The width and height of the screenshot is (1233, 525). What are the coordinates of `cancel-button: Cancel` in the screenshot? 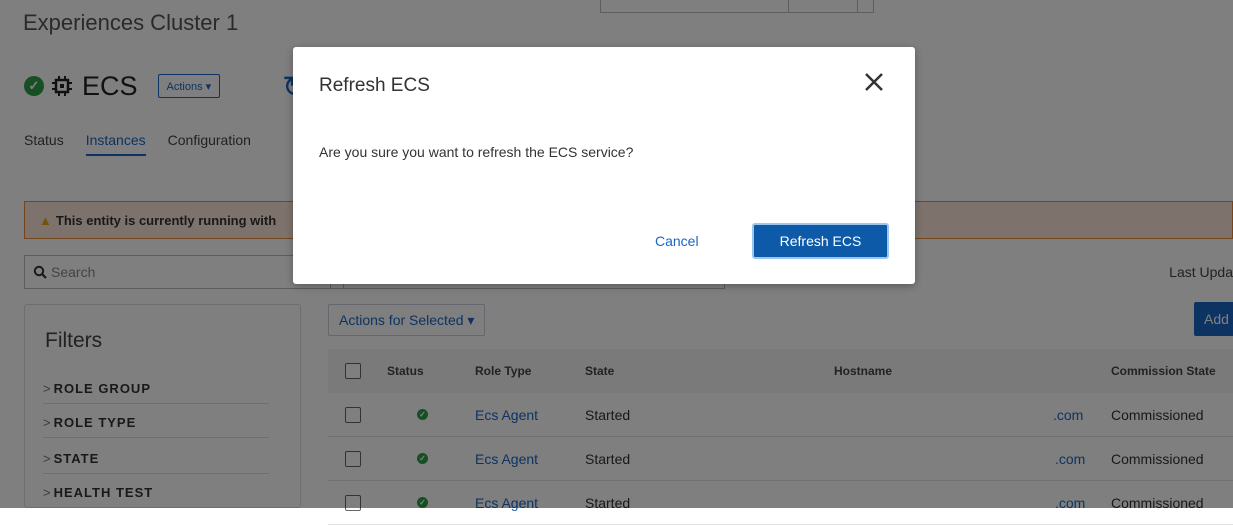 It's located at (677, 241).